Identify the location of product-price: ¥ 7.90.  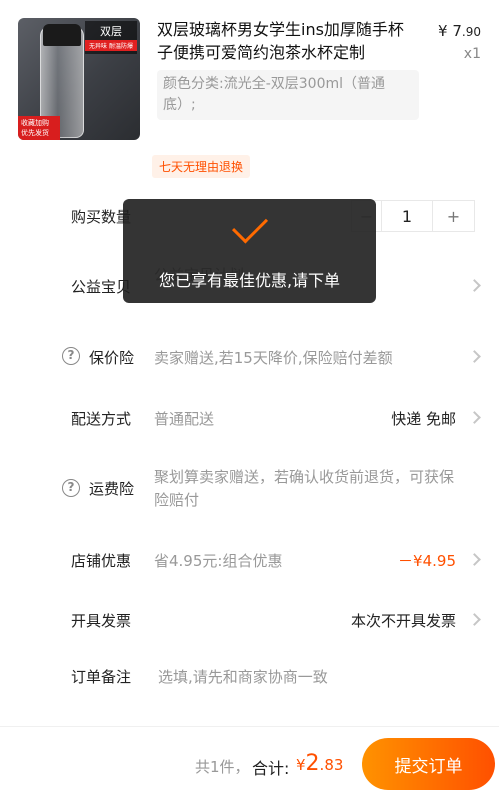
(459, 31).